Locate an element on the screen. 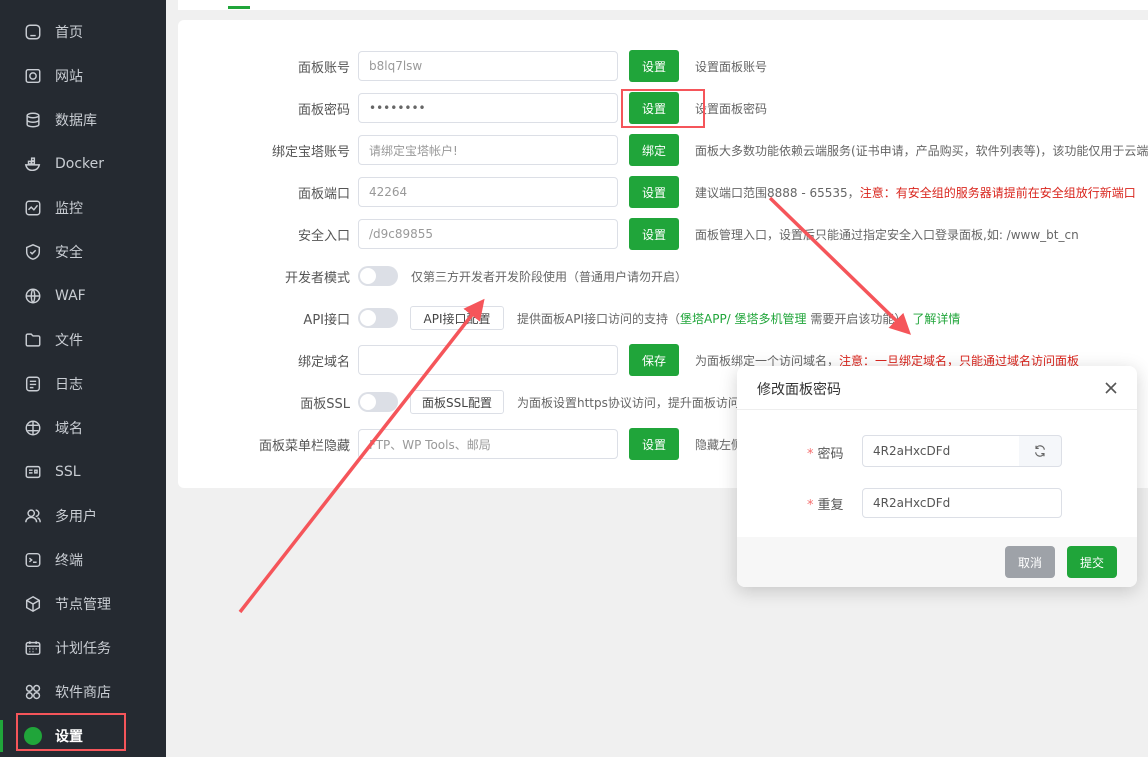 The image size is (1148, 757). sidebar-item-waf: WAF is located at coordinates (83, 296).